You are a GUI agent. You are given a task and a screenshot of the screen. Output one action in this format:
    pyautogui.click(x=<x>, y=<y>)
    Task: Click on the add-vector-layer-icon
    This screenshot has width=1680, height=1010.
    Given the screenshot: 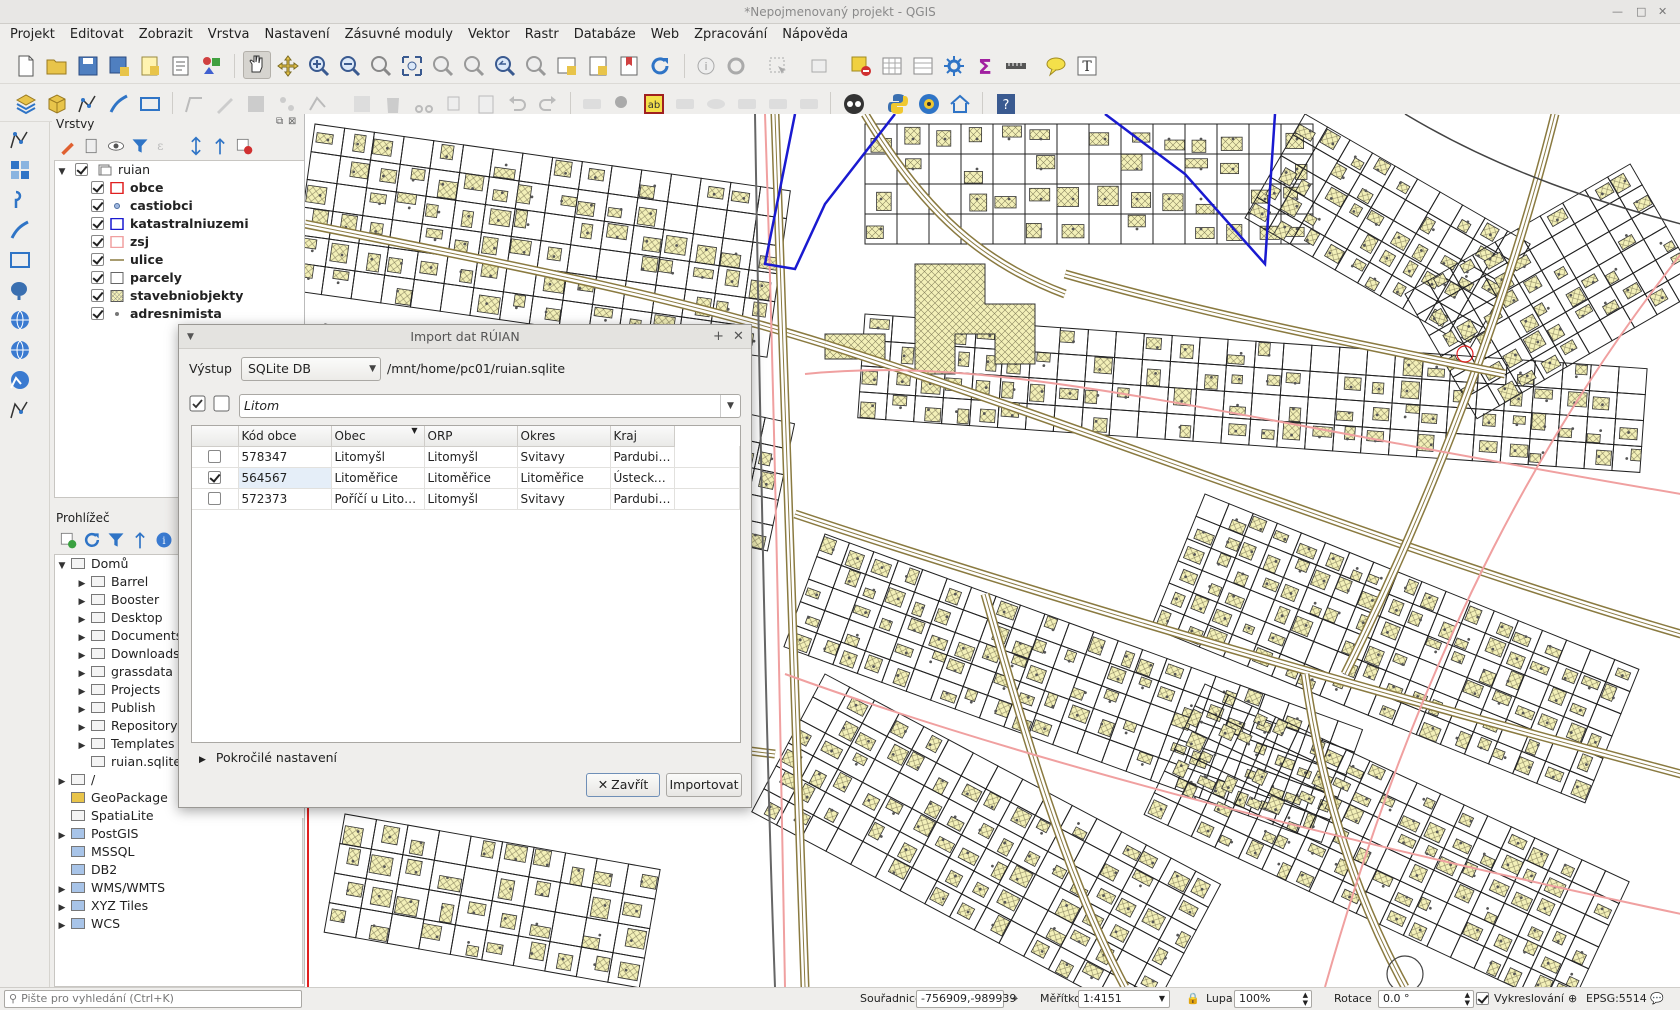 What is the action you would take?
    pyautogui.click(x=20, y=140)
    